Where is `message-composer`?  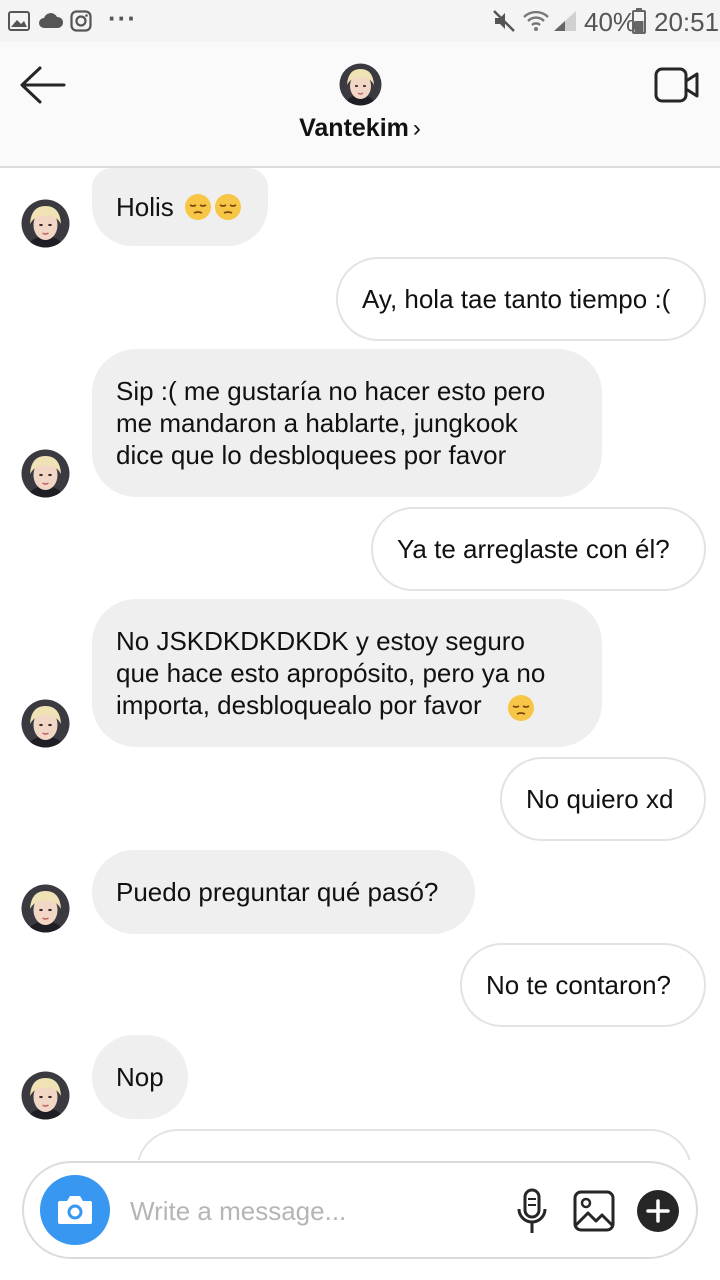 message-composer is located at coordinates (360, 1210).